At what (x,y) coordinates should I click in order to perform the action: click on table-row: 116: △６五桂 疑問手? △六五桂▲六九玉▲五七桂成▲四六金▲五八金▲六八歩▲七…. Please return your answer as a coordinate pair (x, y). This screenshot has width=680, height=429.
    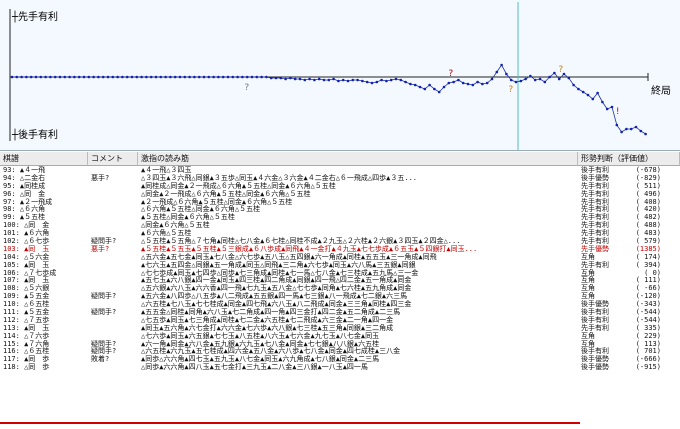
    Looking at the image, I should click on (340, 351).